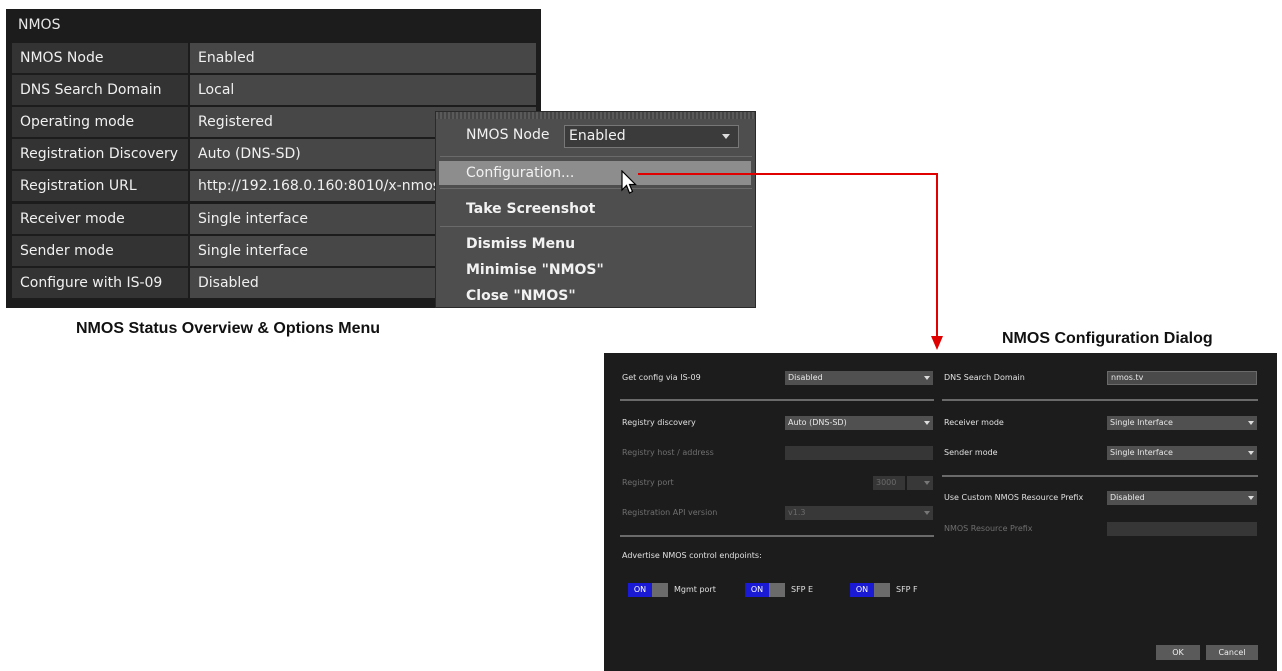 Image resolution: width=1282 pixels, height=671 pixels. Describe the element at coordinates (859, 378) in the screenshot. I see `get-config-select: Disabled` at that location.